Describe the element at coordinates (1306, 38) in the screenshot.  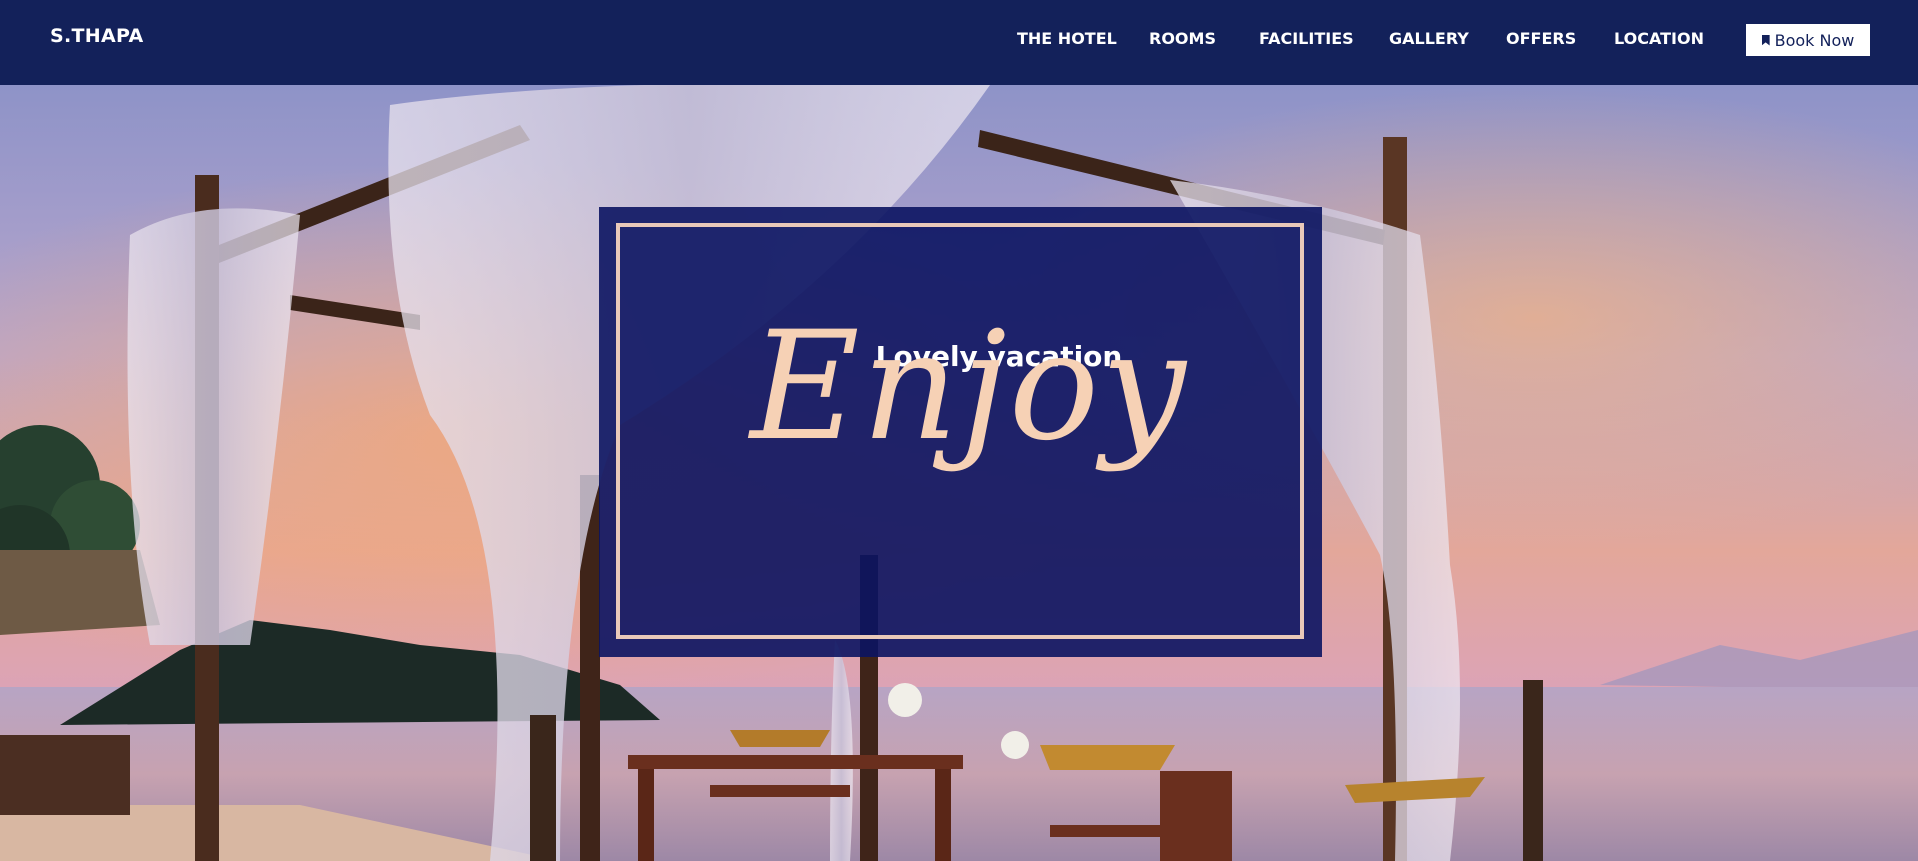
I see `nav-facilities: FACILITIES` at that location.